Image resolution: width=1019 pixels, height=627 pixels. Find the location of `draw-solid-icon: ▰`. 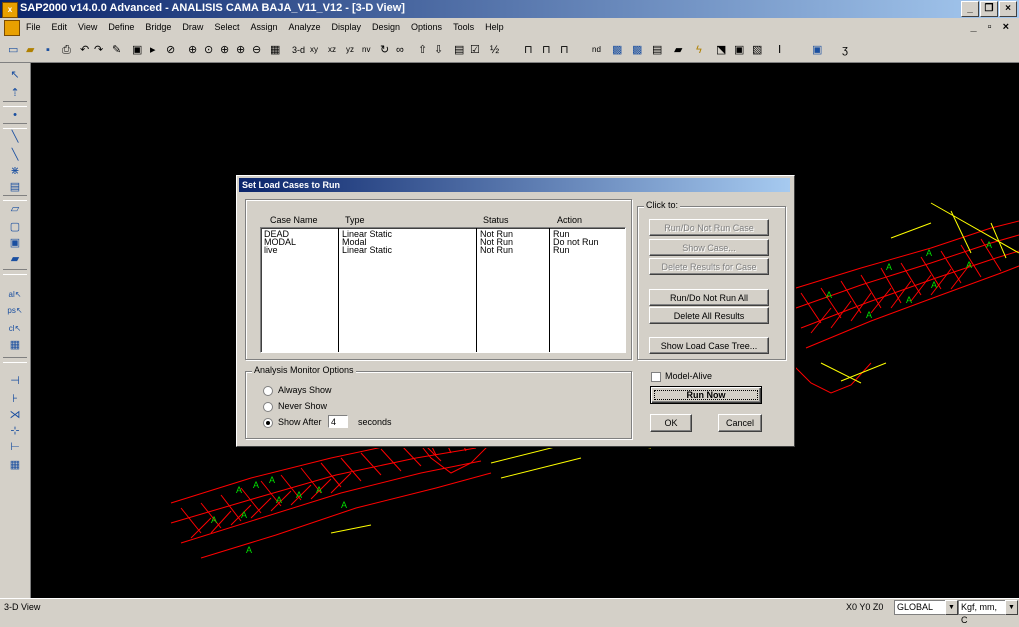

draw-solid-icon: ▰ is located at coordinates (15, 259).